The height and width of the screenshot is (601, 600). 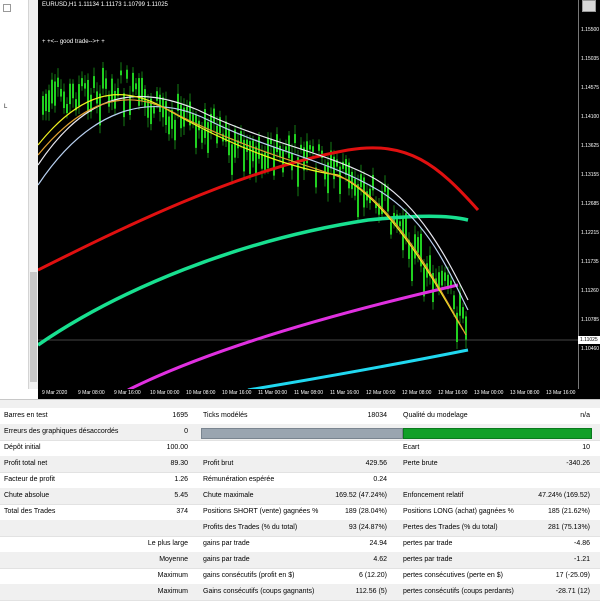 What do you see at coordinates (378, 543) in the screenshot?
I see `report-cell: 24.94` at bounding box center [378, 543].